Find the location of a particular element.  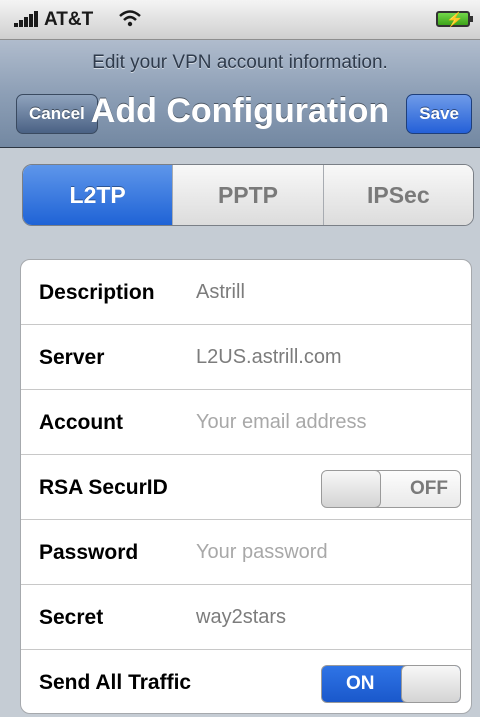

status-bar: AT&T ⚡ is located at coordinates (240, 20).